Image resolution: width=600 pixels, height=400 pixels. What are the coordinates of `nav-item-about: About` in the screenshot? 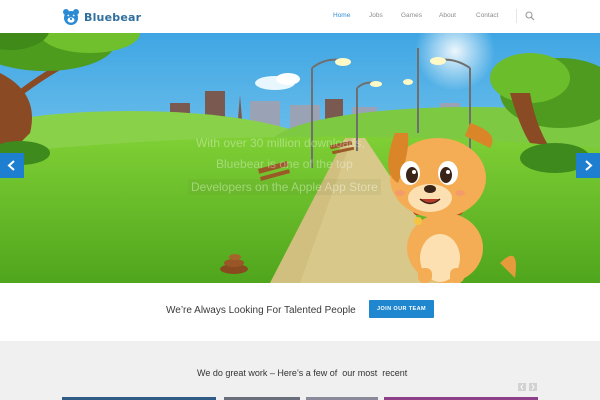 It's located at (447, 15).